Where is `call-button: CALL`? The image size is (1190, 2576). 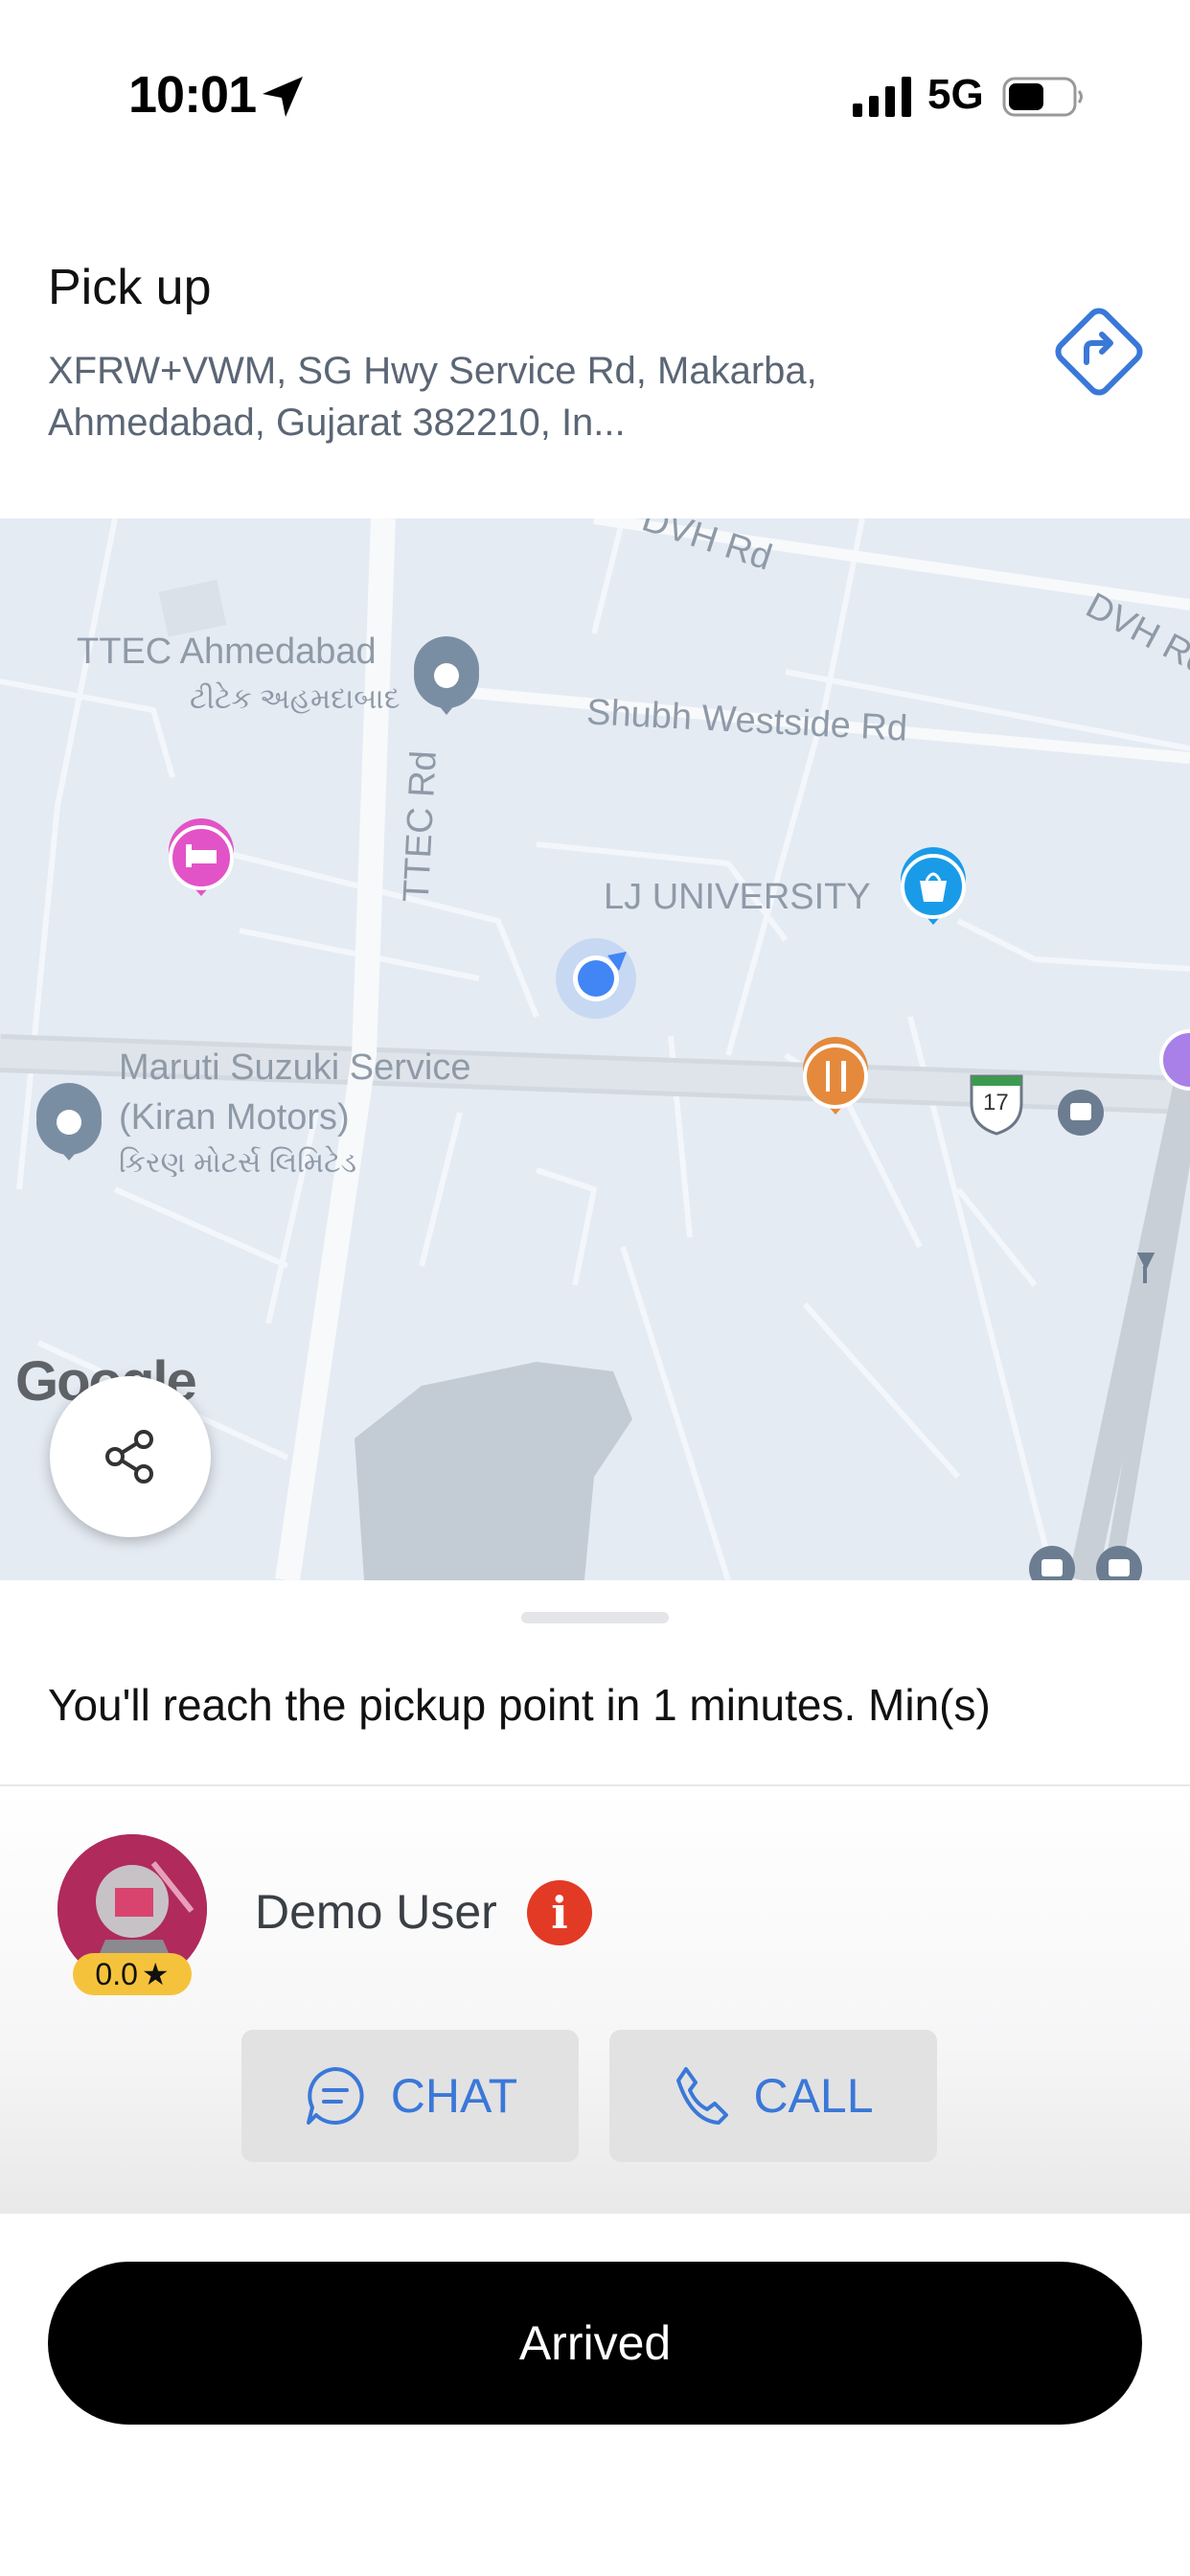 call-button: CALL is located at coordinates (773, 2096).